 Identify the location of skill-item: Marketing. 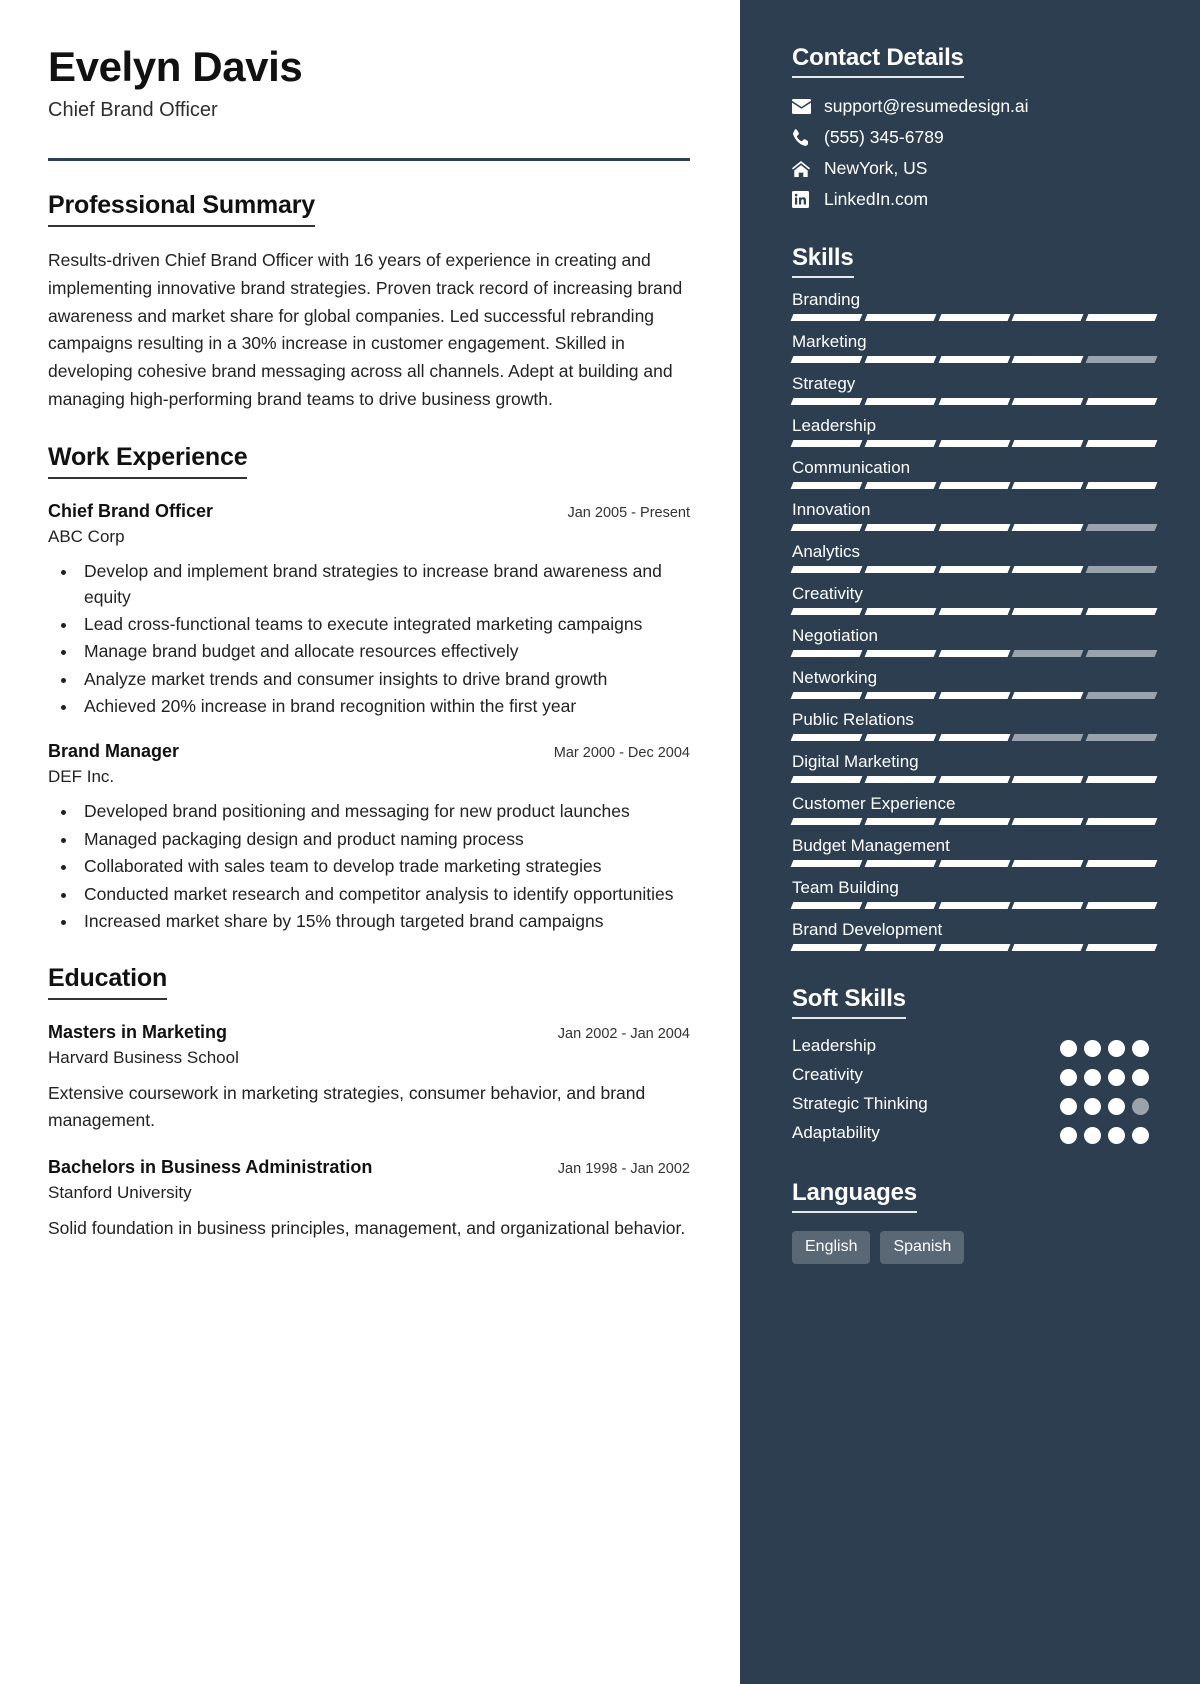
(974, 347).